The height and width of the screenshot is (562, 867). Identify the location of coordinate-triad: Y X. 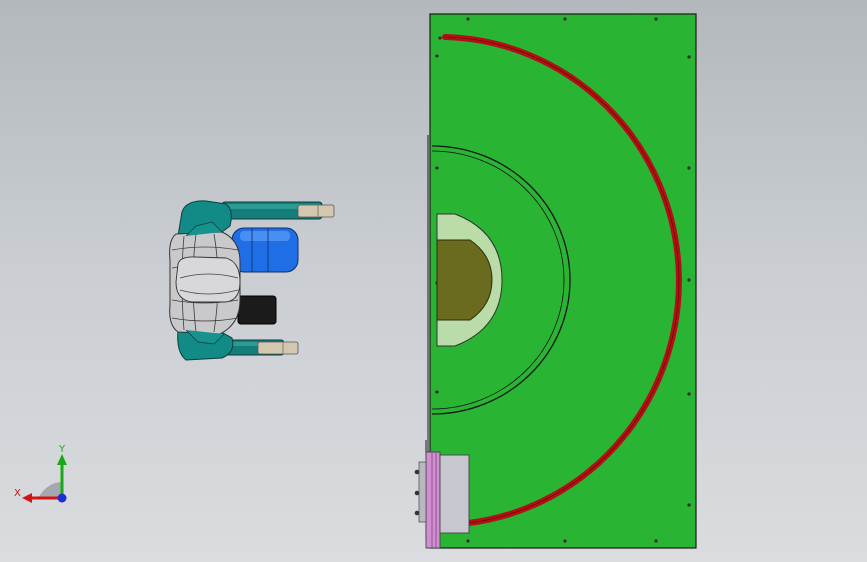
(40, 473).